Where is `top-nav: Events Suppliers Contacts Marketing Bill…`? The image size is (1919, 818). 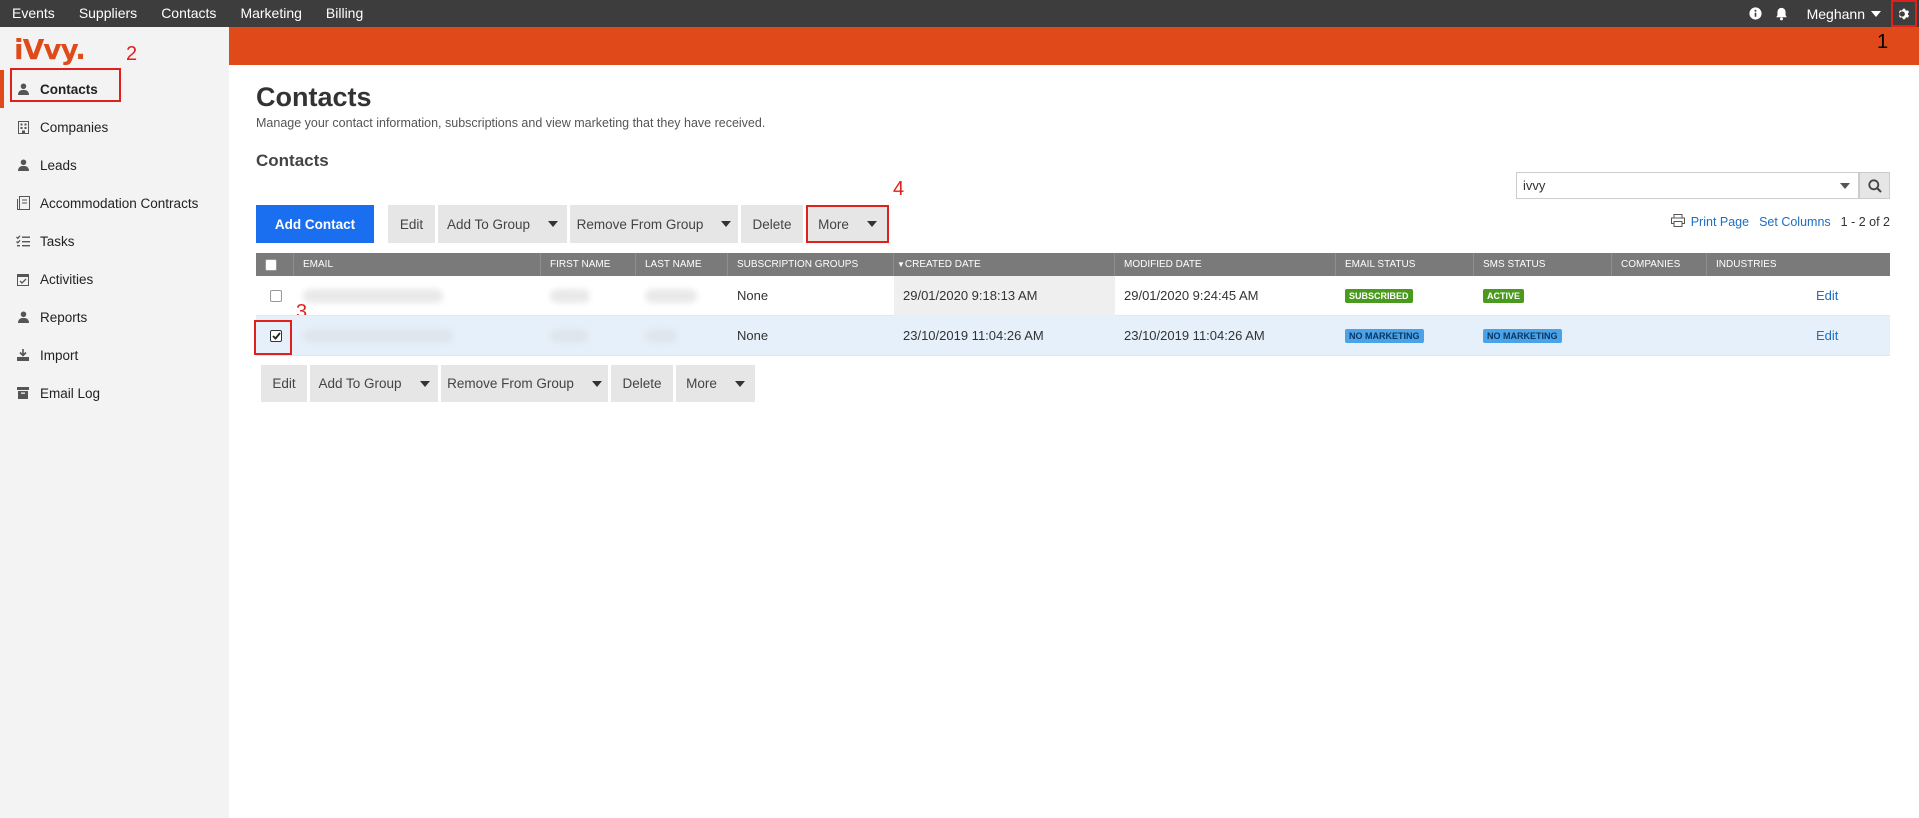 top-nav: Events Suppliers Contacts Marketing Bill… is located at coordinates (187, 13).